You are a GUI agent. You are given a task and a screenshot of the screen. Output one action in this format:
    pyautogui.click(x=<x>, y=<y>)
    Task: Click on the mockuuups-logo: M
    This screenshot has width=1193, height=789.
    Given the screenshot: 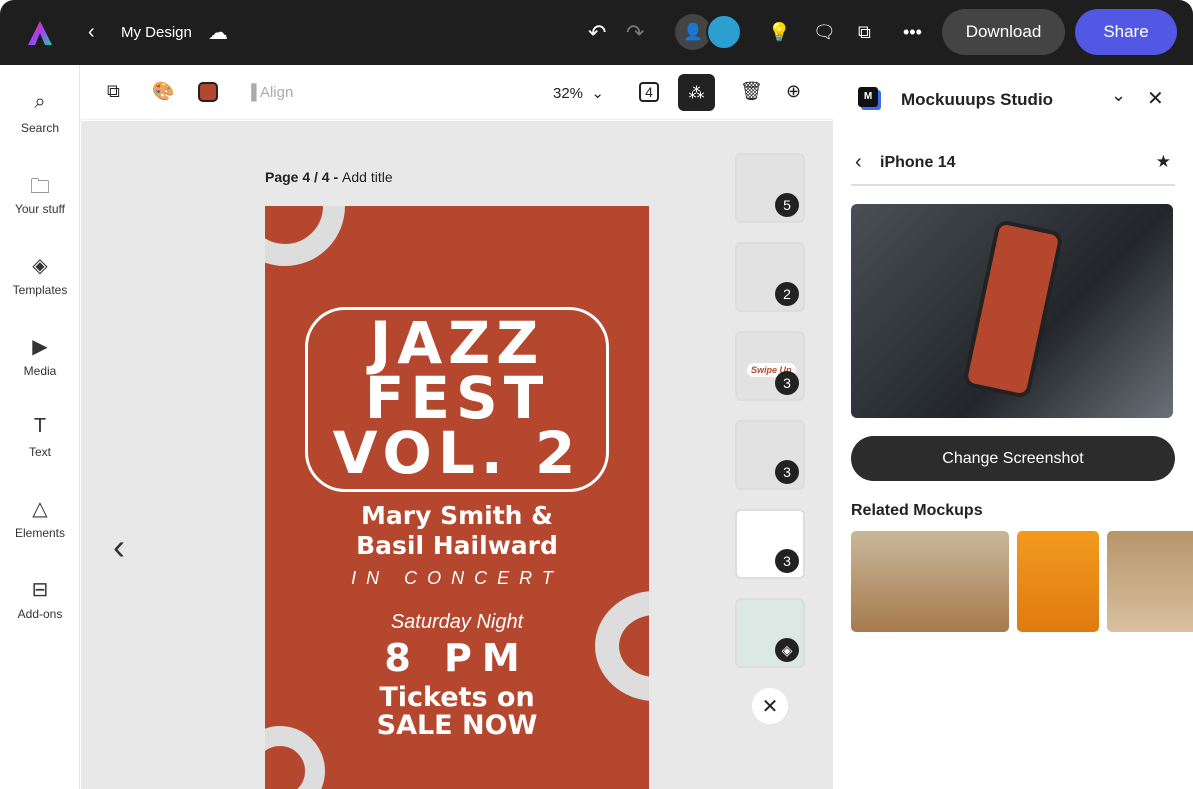 What is the action you would take?
    pyautogui.click(x=868, y=97)
    